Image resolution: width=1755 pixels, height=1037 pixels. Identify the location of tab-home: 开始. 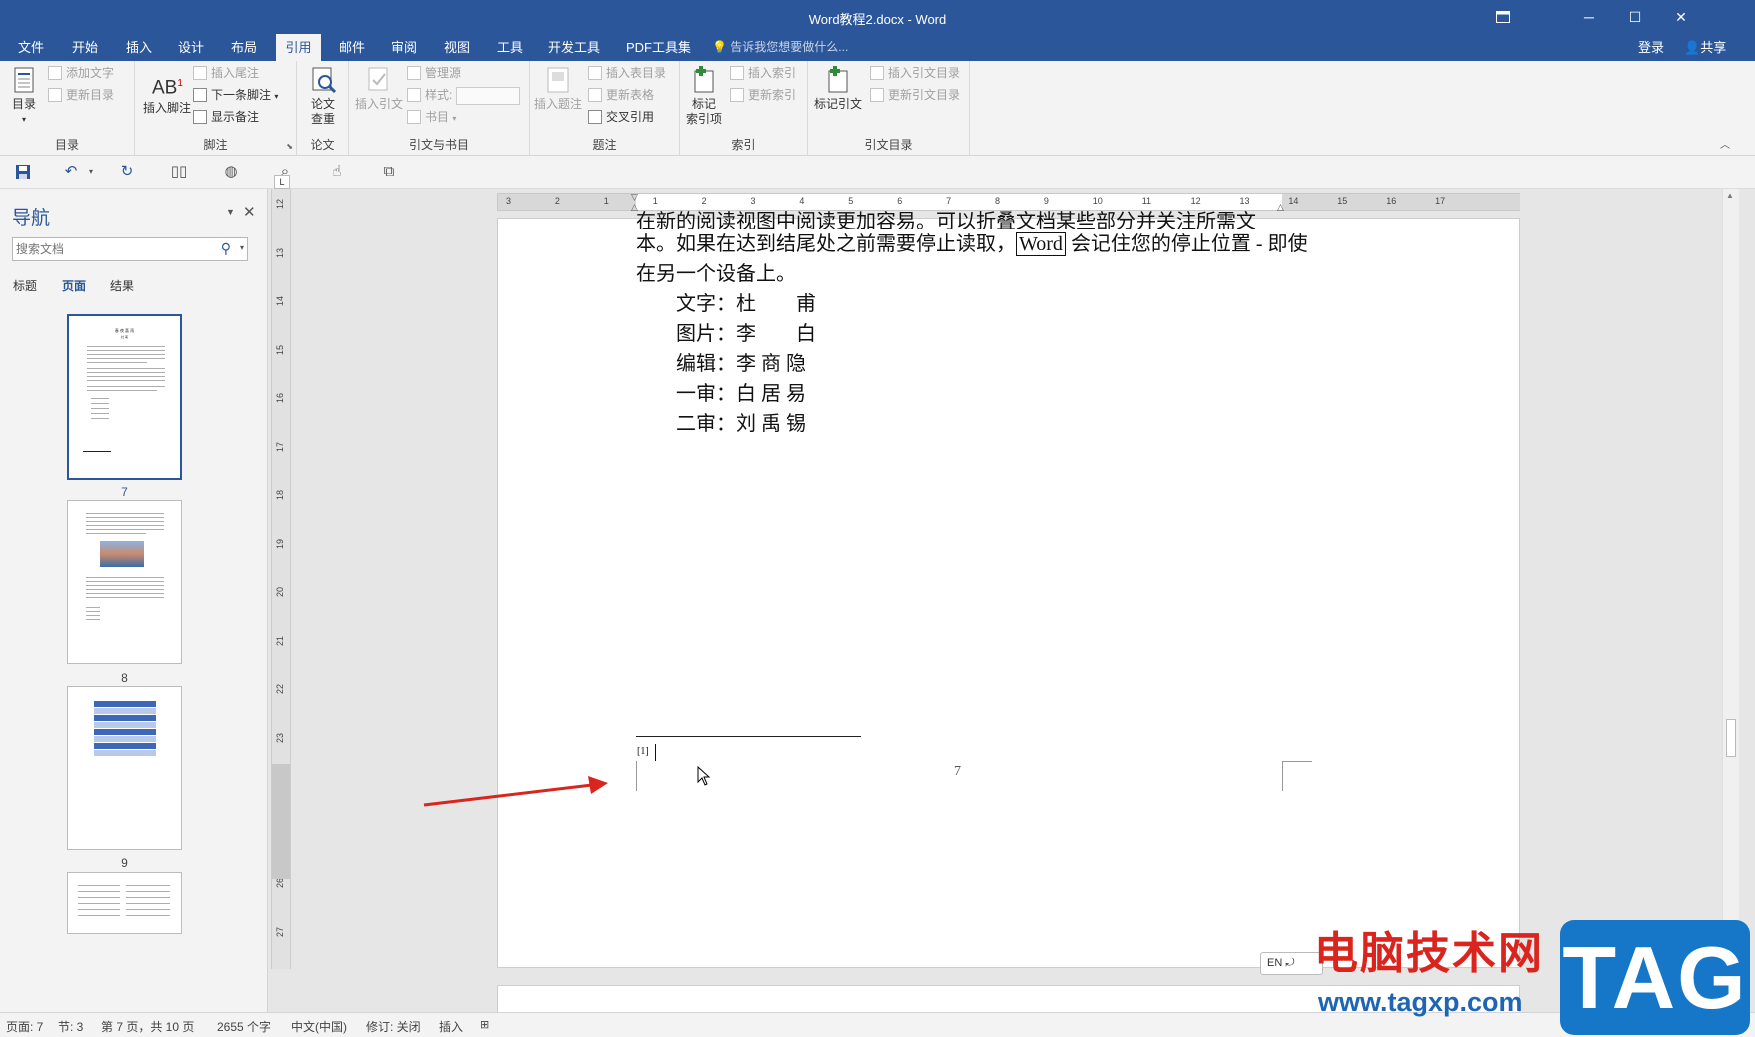
(85, 47).